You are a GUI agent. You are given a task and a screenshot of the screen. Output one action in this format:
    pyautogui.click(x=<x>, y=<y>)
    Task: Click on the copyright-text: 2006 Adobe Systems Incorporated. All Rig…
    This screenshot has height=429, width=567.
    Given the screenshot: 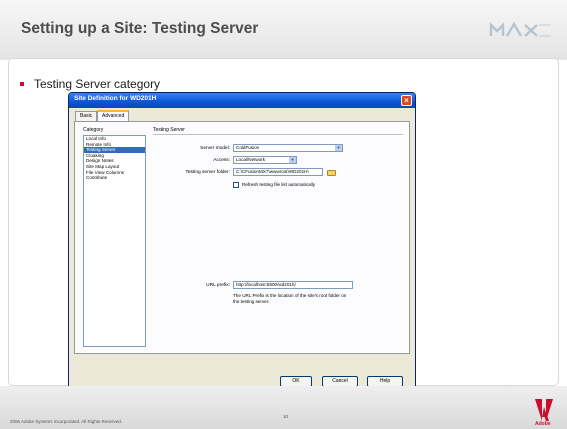 What is the action you would take?
    pyautogui.click(x=66, y=421)
    